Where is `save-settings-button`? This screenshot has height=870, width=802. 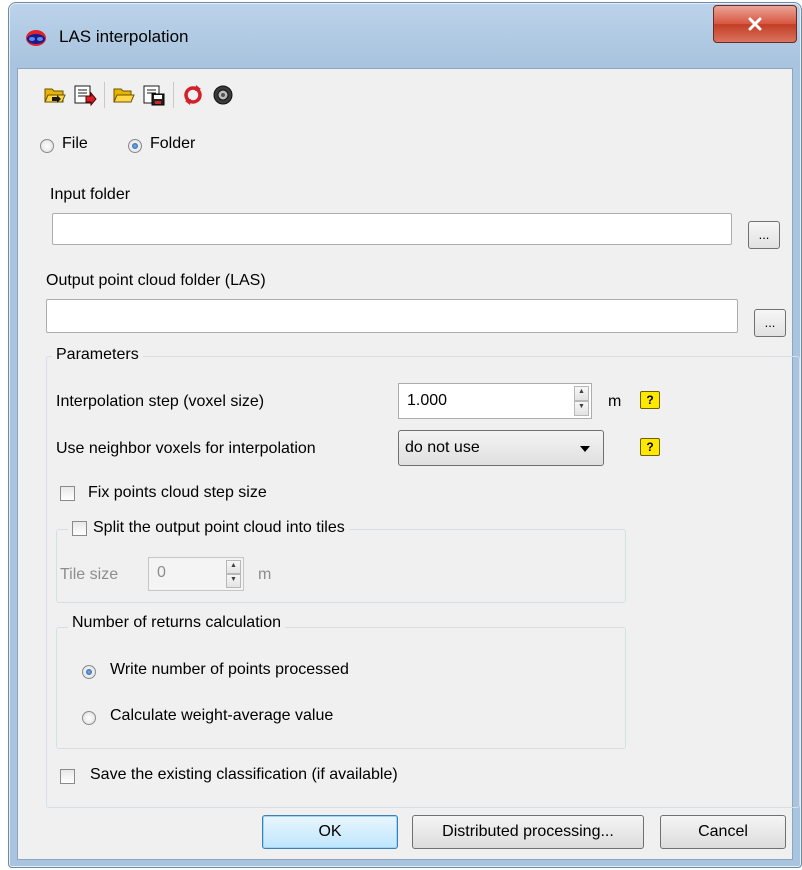 save-settings-button is located at coordinates (85, 95).